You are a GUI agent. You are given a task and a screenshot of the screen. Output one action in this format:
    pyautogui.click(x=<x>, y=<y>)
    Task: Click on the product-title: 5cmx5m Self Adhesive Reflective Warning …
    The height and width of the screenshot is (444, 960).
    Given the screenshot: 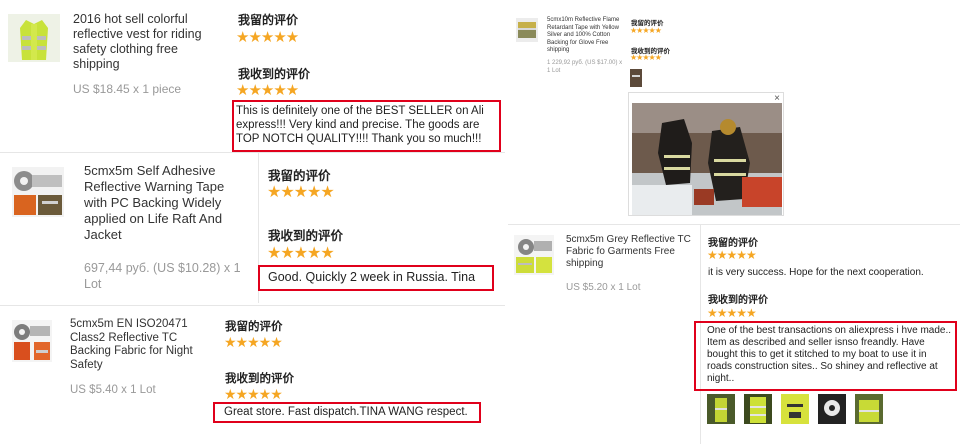 What is the action you would take?
    pyautogui.click(x=166, y=203)
    